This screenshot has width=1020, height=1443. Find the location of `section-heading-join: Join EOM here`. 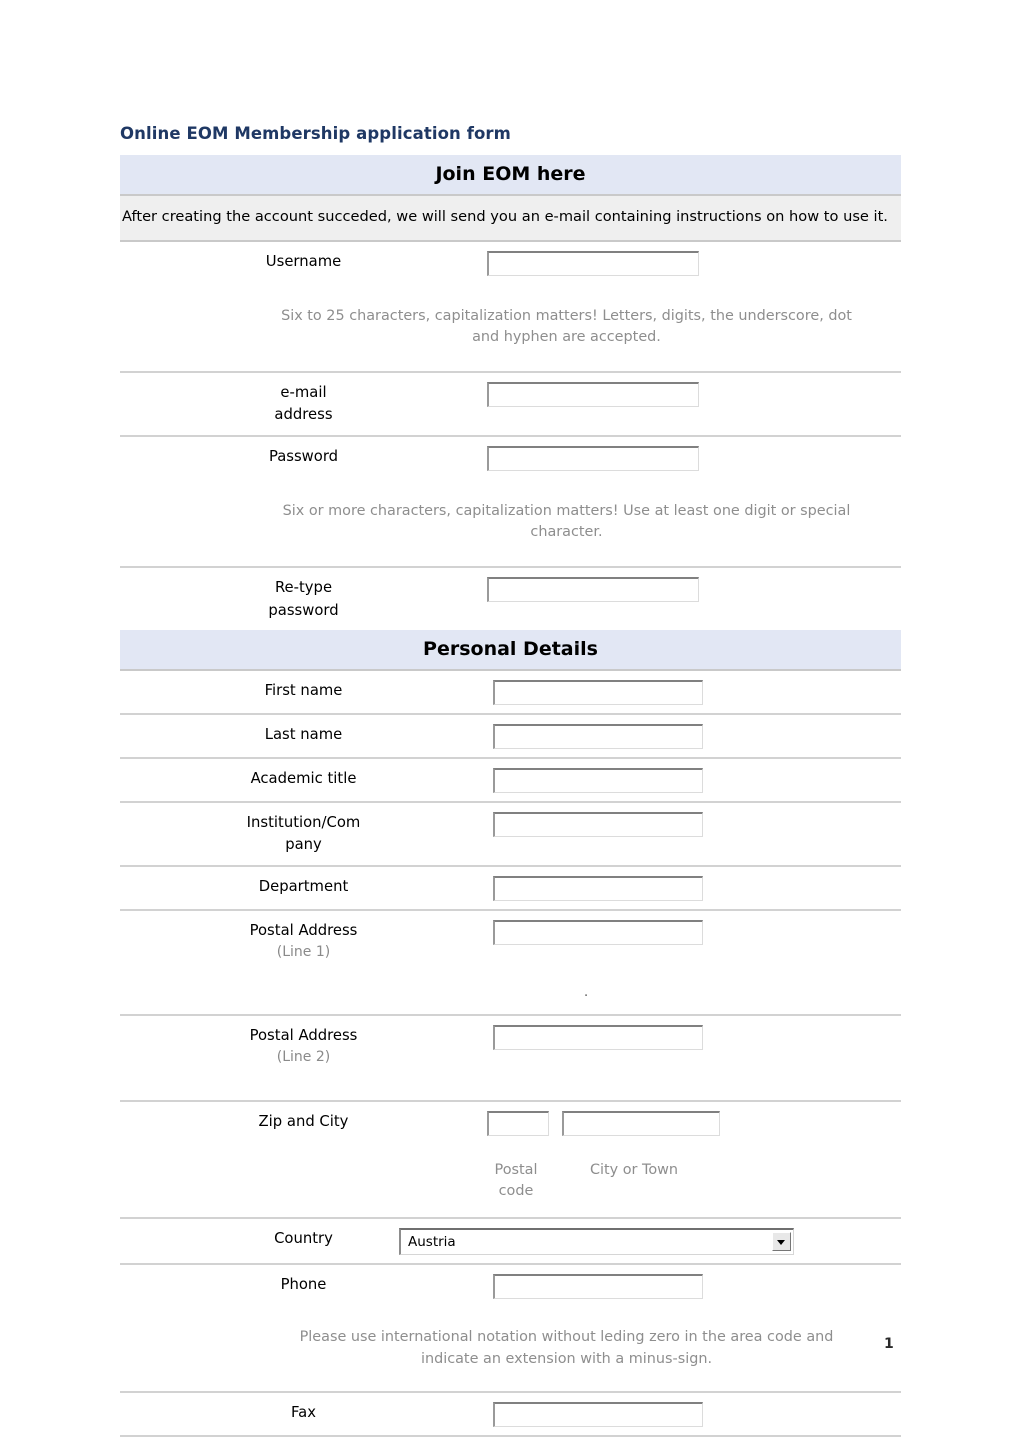

section-heading-join: Join EOM here is located at coordinates (510, 174).